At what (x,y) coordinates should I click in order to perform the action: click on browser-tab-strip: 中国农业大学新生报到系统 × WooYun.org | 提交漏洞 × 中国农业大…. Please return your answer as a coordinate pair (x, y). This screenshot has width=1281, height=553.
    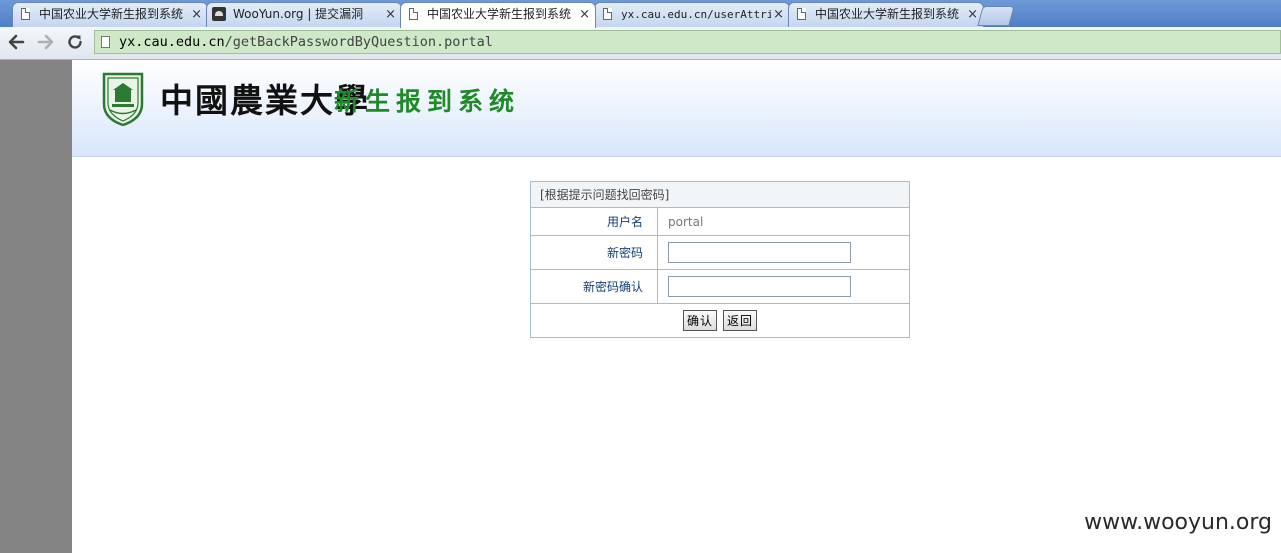
    Looking at the image, I should click on (640, 14).